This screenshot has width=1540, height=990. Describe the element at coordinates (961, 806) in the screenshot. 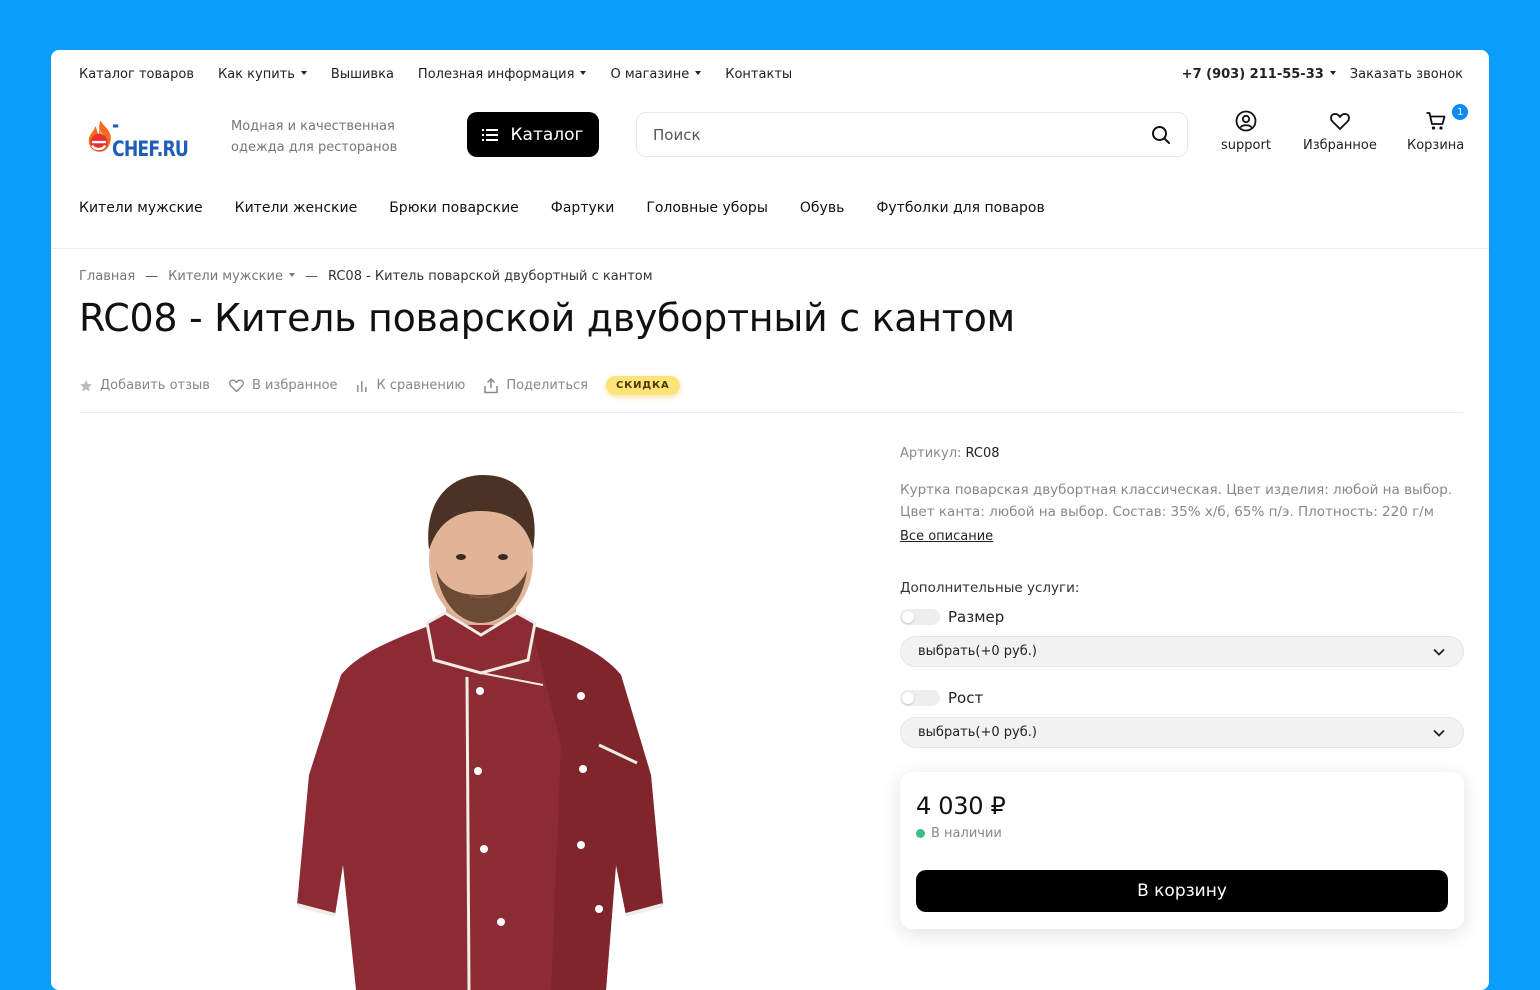

I see `product-price: 4 030 ₽` at that location.